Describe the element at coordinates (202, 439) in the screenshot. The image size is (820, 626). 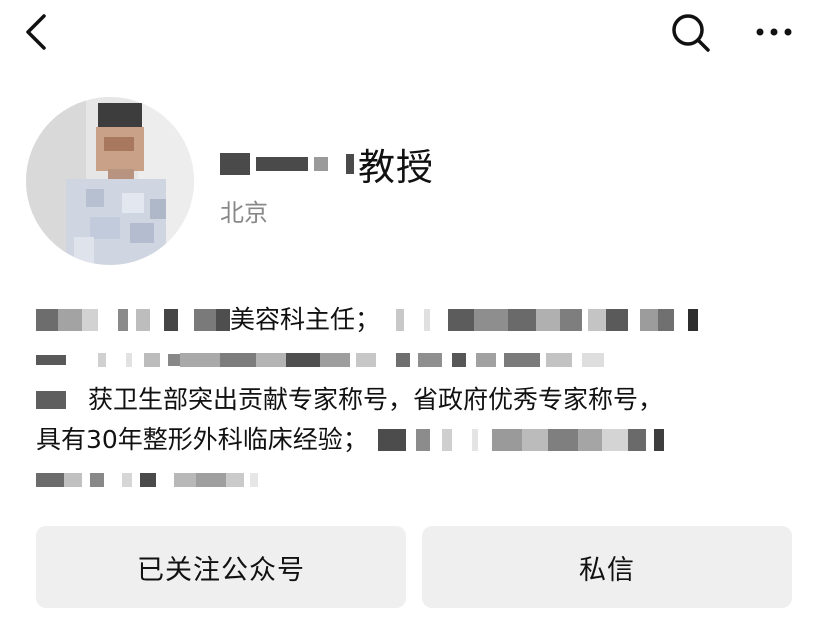
I see `bio-text: 具有30年整形外科临床经验；` at that location.